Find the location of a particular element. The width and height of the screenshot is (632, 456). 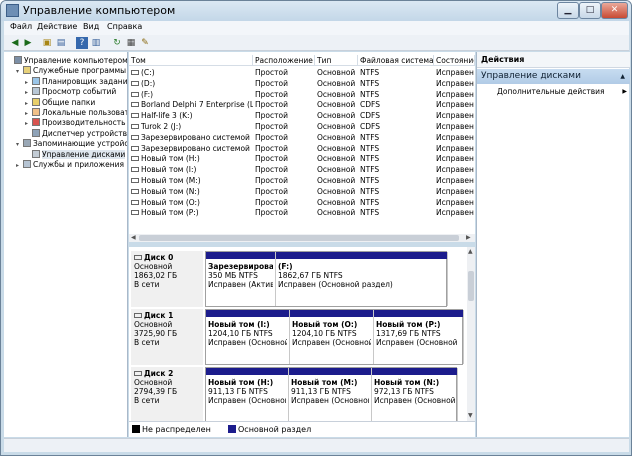

more-actions-item: Дополнительные действия ▶ is located at coordinates (562, 91).